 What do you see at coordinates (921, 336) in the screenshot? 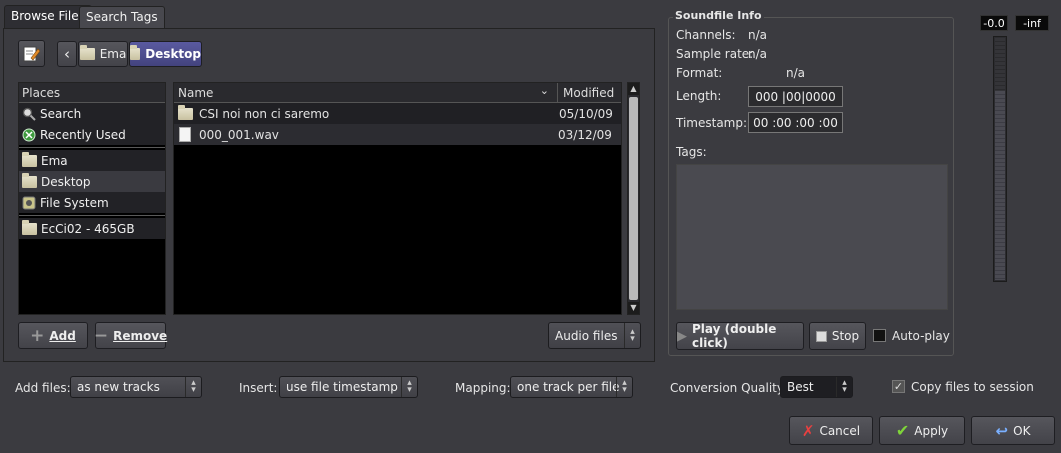
I see `autoplay-label: Auto-play` at bounding box center [921, 336].